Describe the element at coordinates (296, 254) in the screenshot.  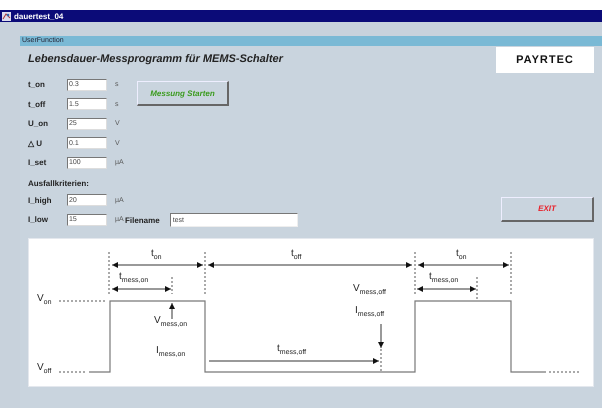
I see `diagram-label: t$_{off}$` at that location.